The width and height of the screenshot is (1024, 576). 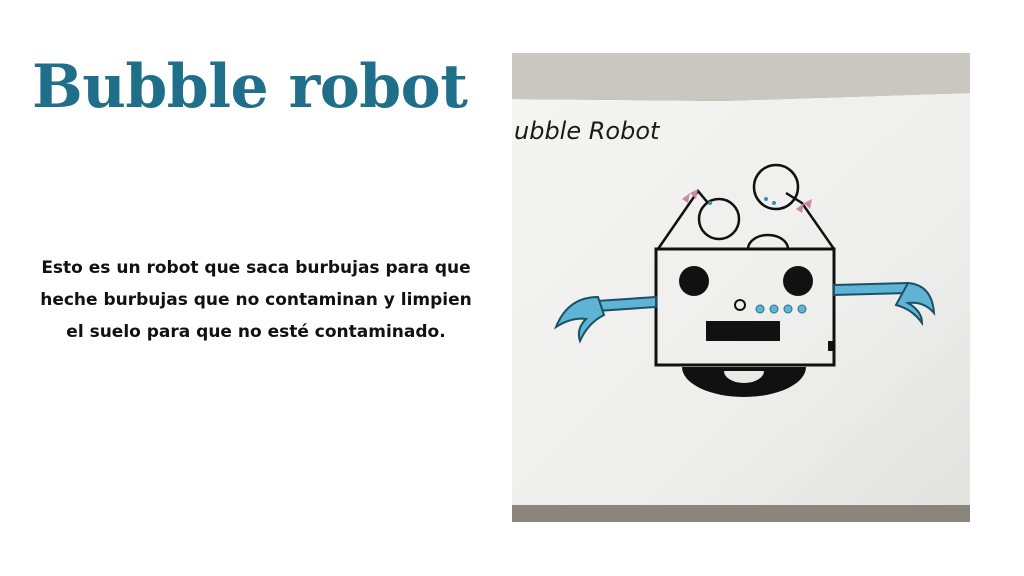 What do you see at coordinates (743, 331) in the screenshot?
I see `robot-mouth` at bounding box center [743, 331].